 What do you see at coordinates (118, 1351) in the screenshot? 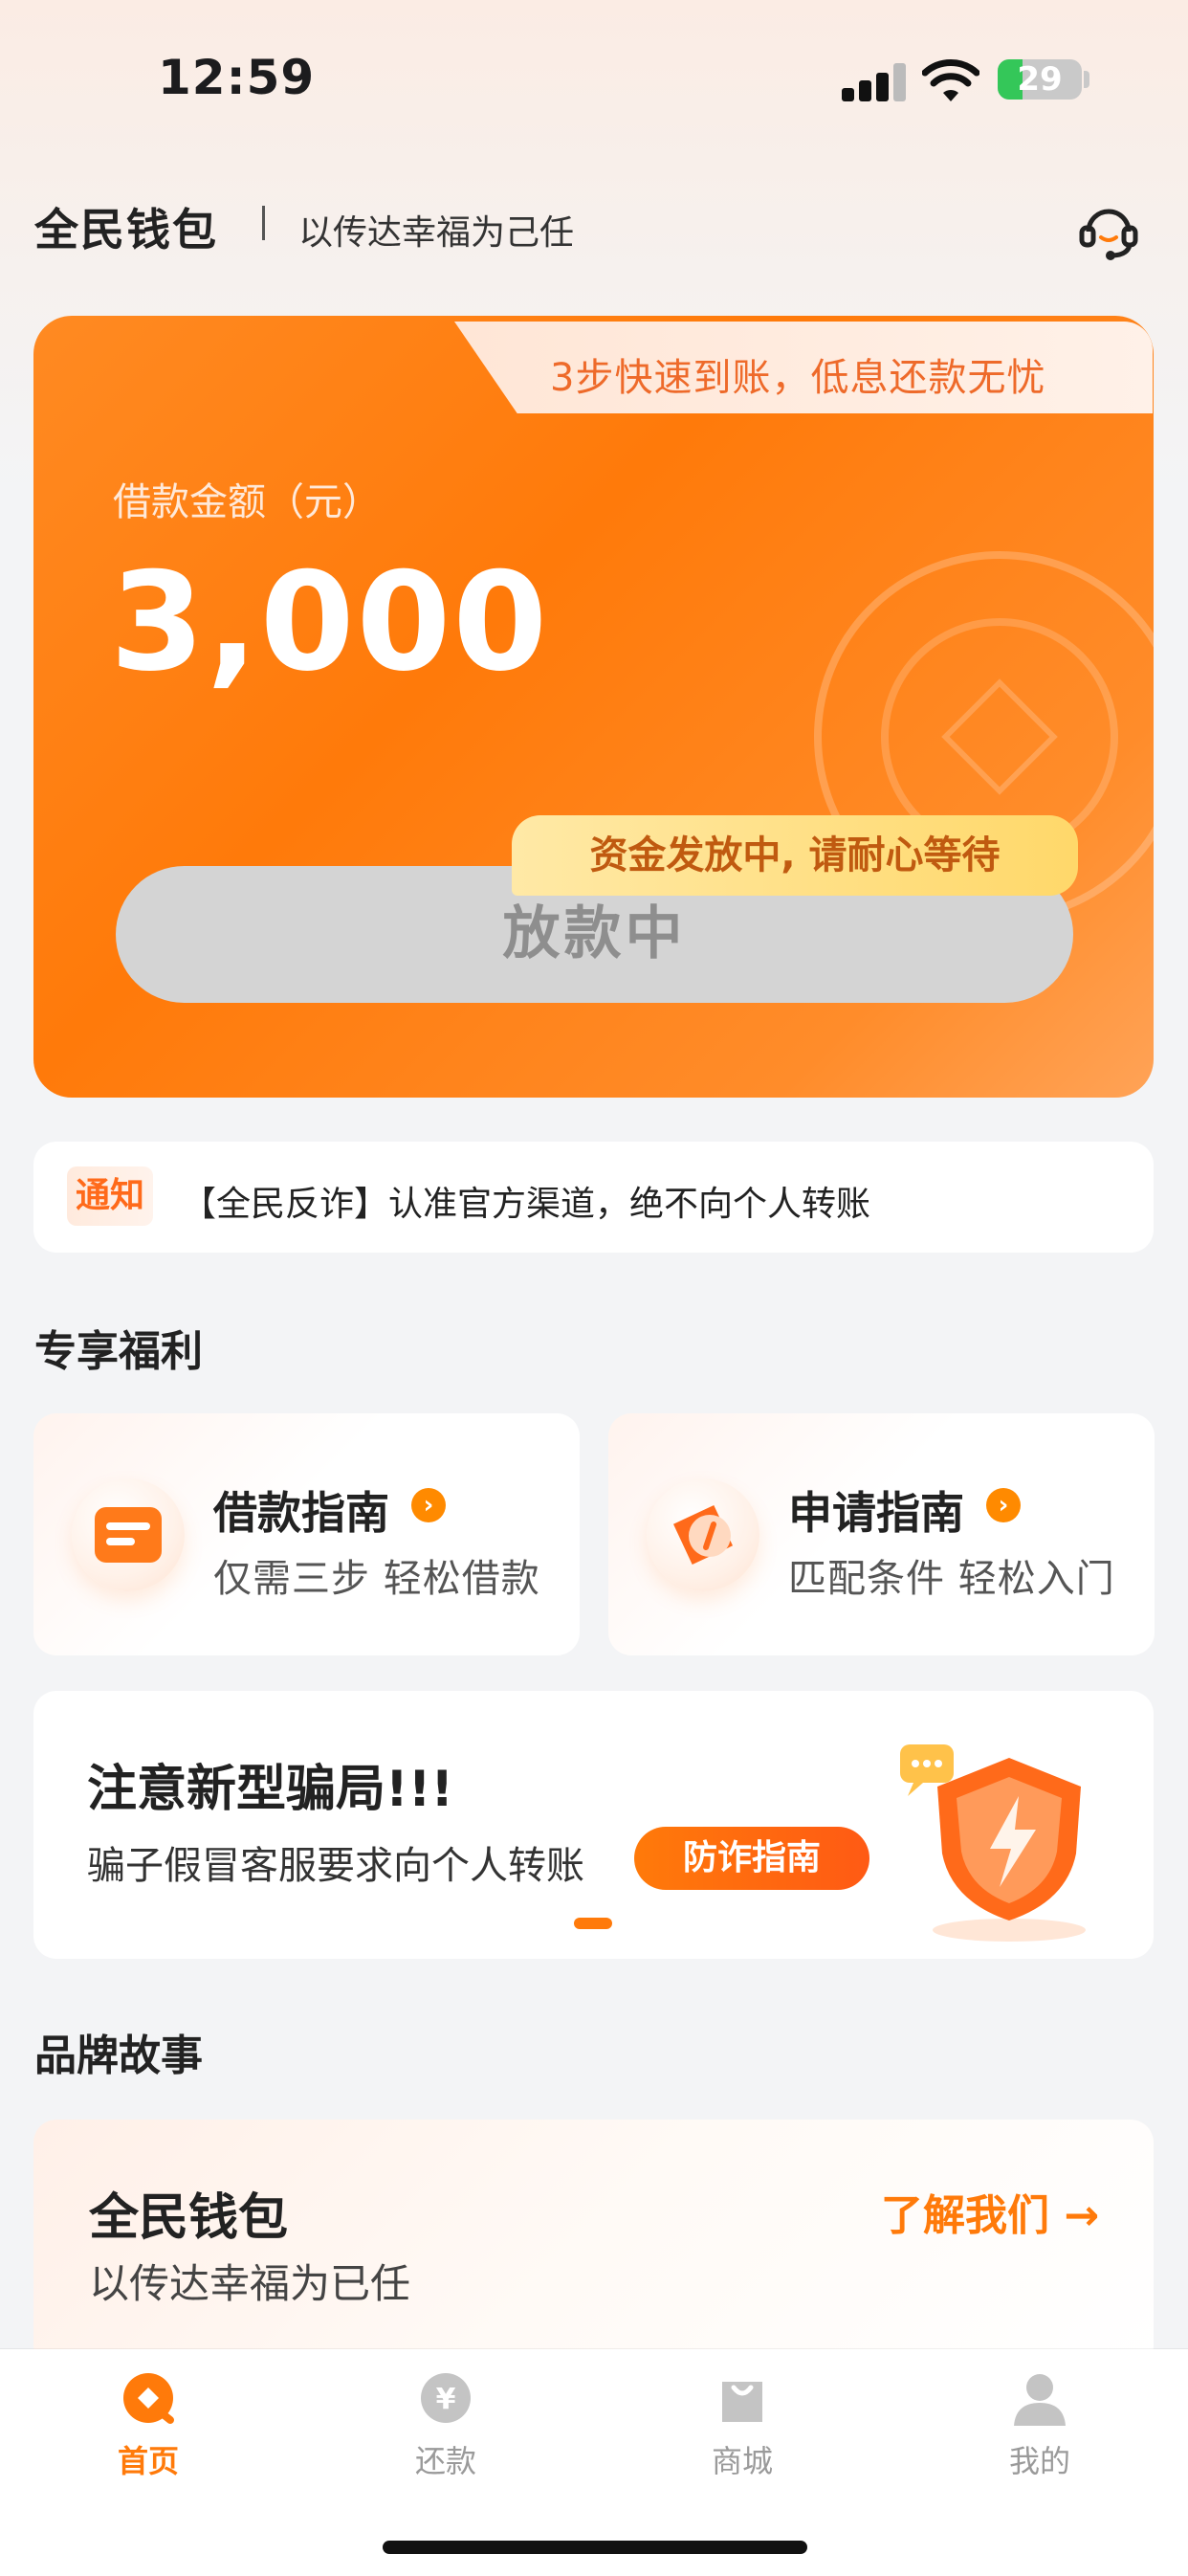
I see `section-title-benefits: 专享福利` at bounding box center [118, 1351].